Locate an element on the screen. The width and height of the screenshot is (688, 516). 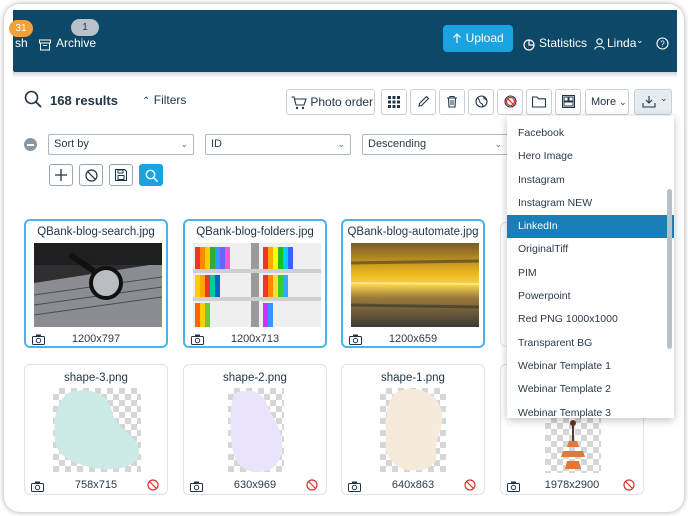
asset-card: shape-2.png 630x969 is located at coordinates (255, 429).